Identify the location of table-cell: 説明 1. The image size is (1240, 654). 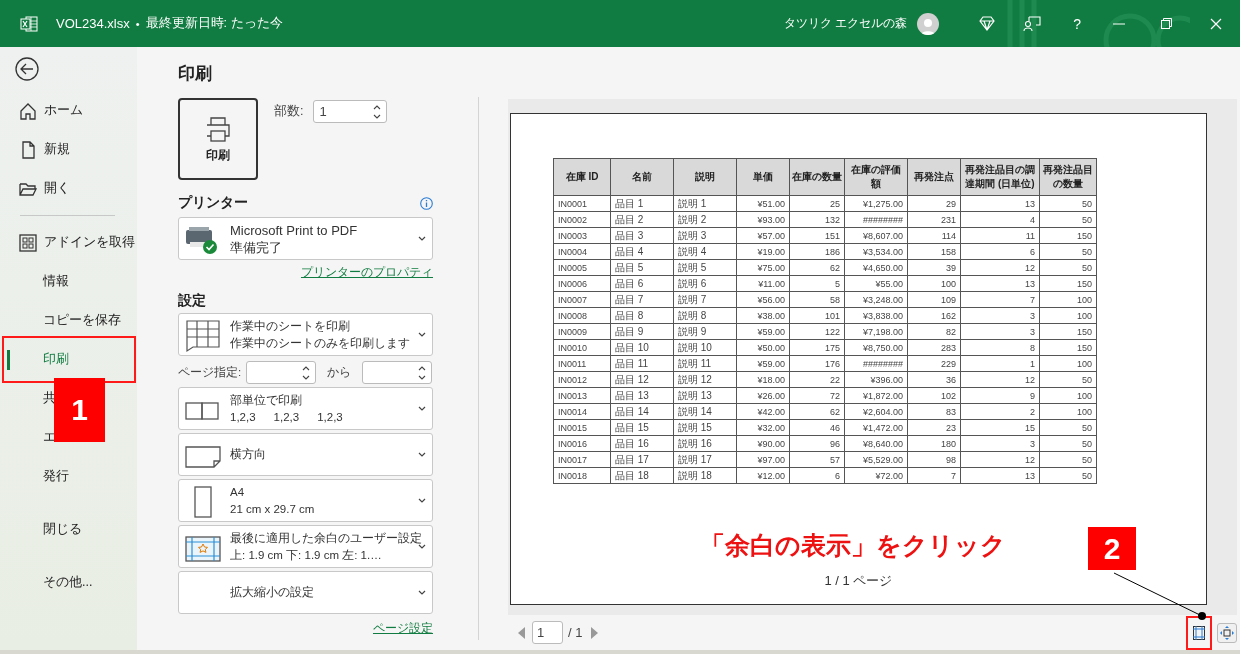
(705, 203).